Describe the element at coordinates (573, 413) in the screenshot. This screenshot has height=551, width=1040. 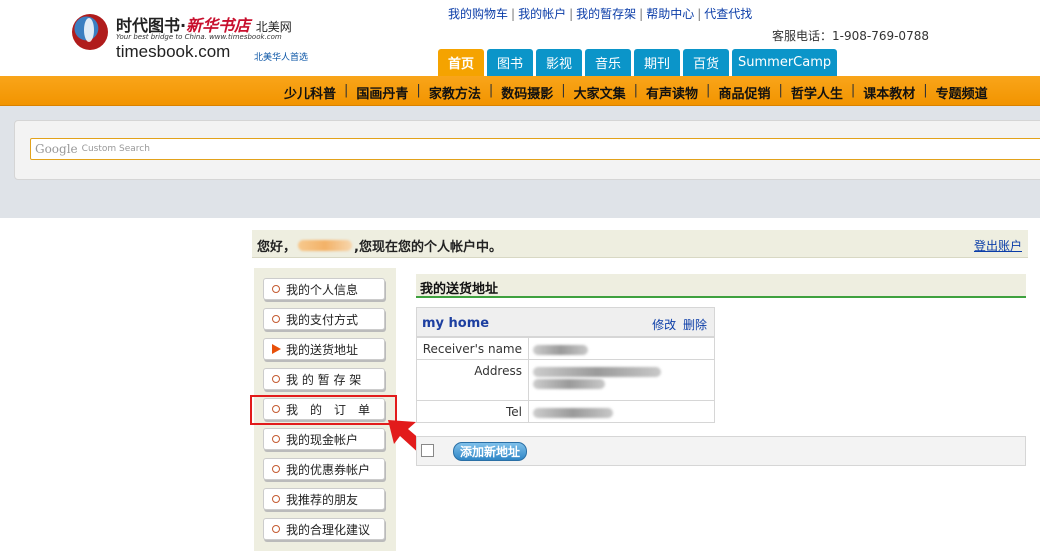
I see `redacted-tel` at that location.